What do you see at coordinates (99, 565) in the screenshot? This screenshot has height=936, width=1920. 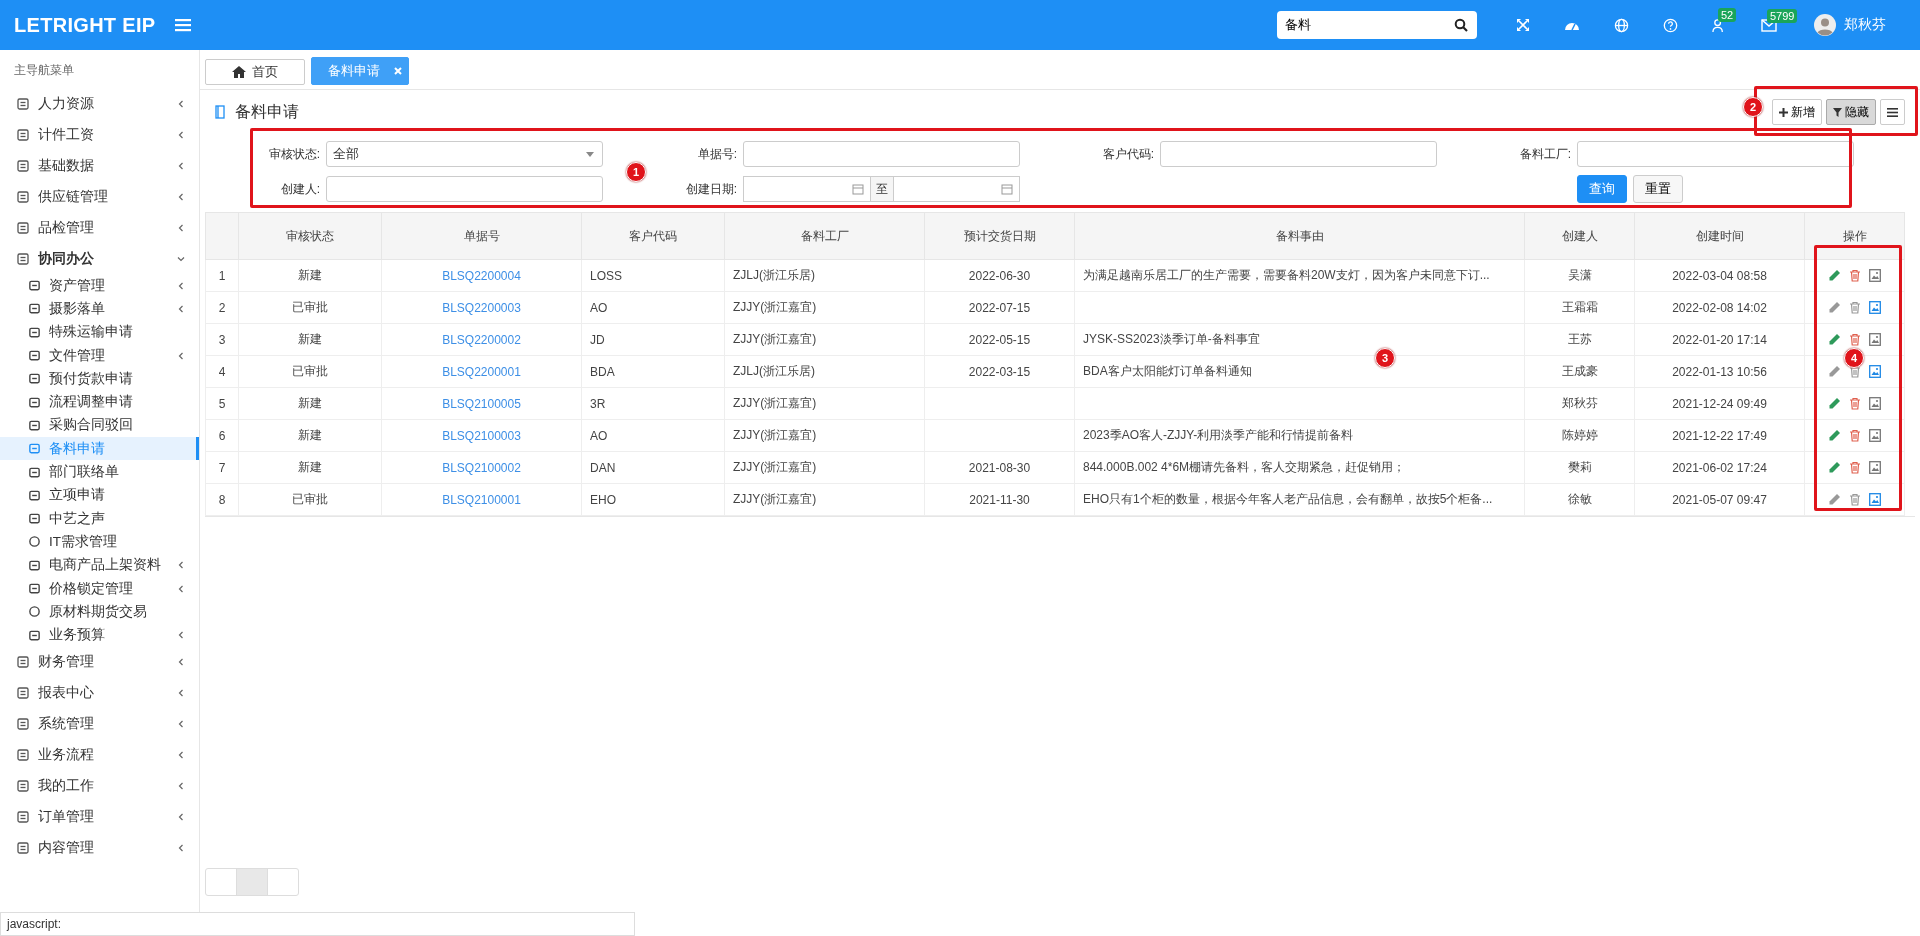 I see `sidebar-subitem: 电商产品上架资料` at bounding box center [99, 565].